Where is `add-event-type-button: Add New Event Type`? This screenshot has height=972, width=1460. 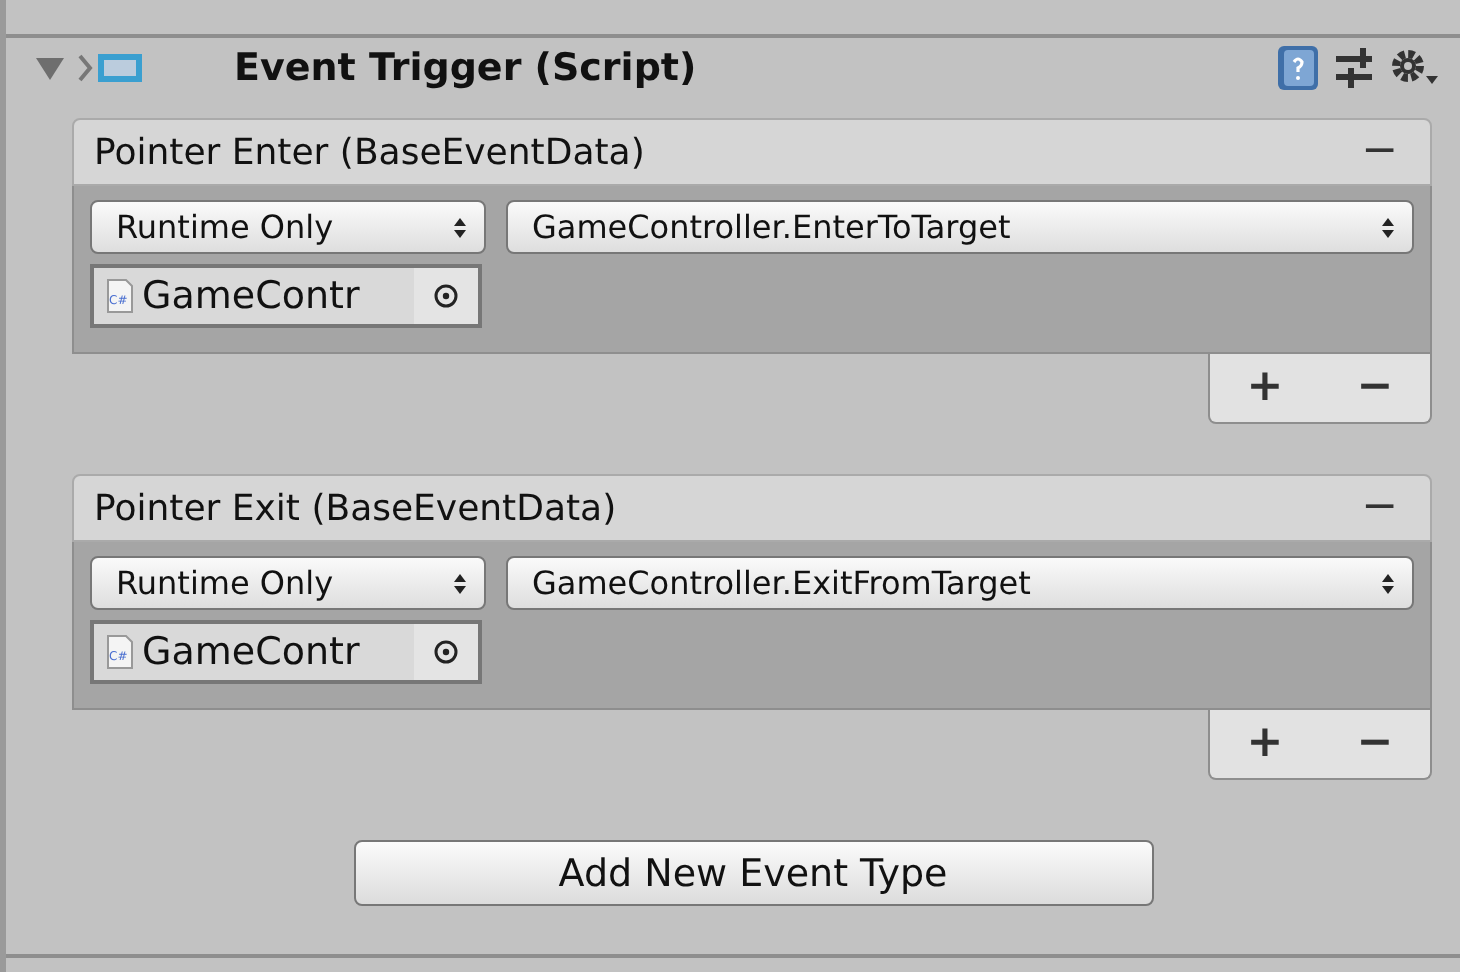
add-event-type-button: Add New Event Type is located at coordinates (753, 873).